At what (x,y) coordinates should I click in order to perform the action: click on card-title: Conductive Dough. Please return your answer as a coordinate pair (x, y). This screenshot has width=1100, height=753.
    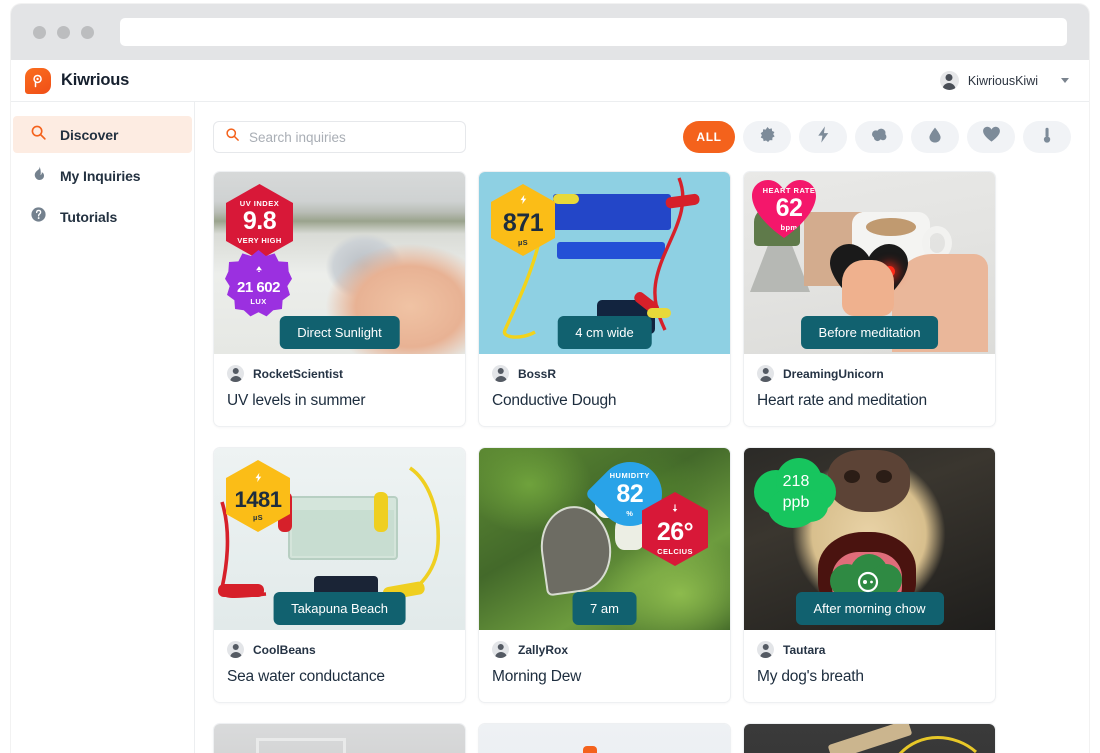
    Looking at the image, I should click on (554, 400).